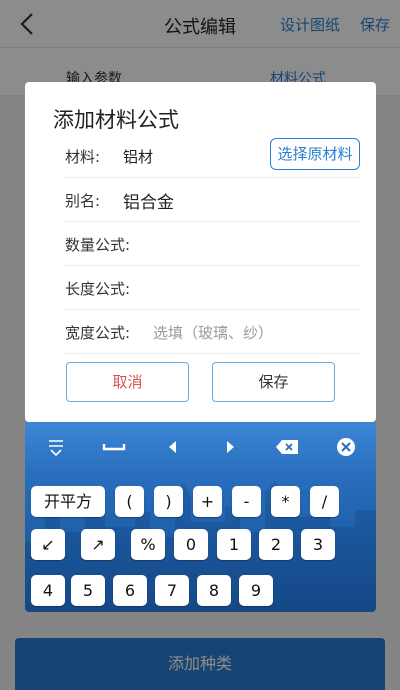 Image resolution: width=400 pixels, height=690 pixels. I want to click on key-arrow-up-right: ↗, so click(98, 544).